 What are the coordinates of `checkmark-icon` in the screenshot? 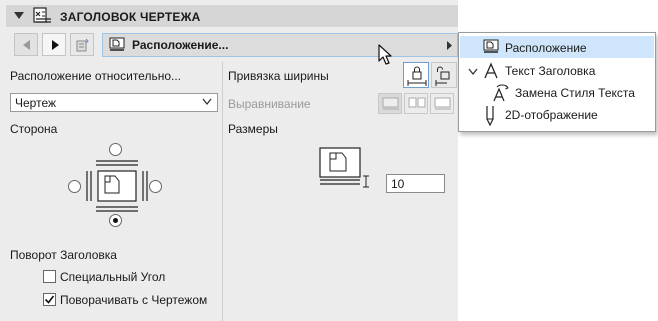 It's located at (49, 299).